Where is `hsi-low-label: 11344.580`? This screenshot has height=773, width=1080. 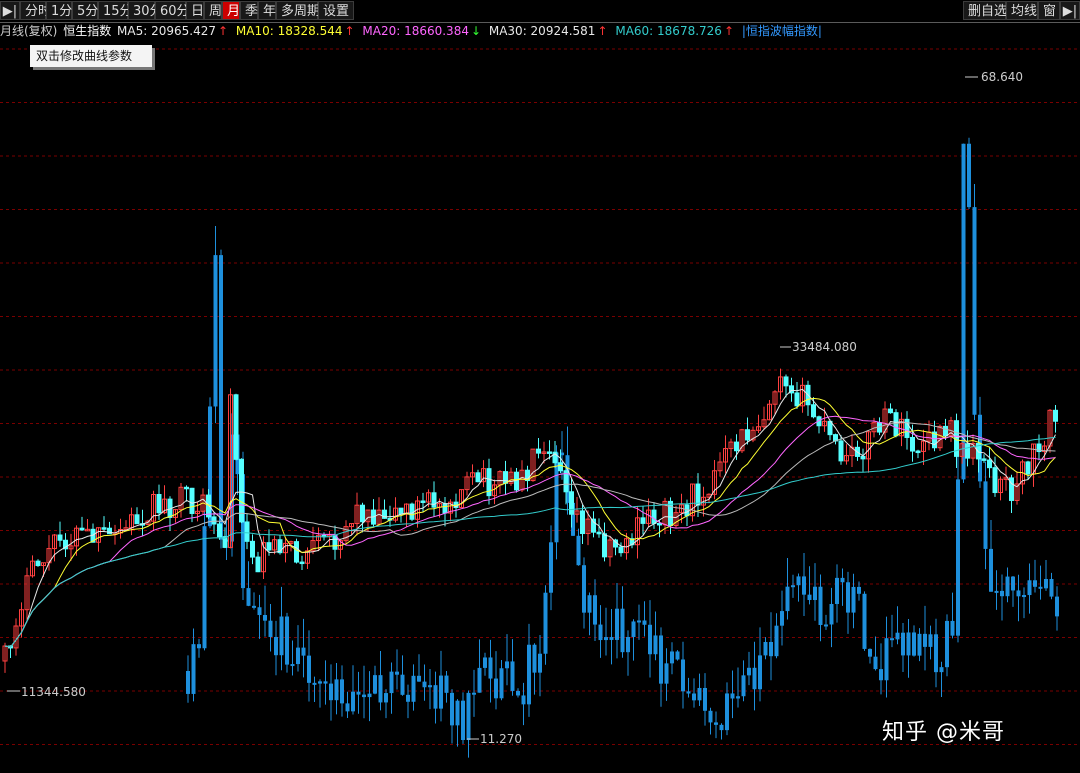
hsi-low-label: 11344.580 is located at coordinates (53, 692).